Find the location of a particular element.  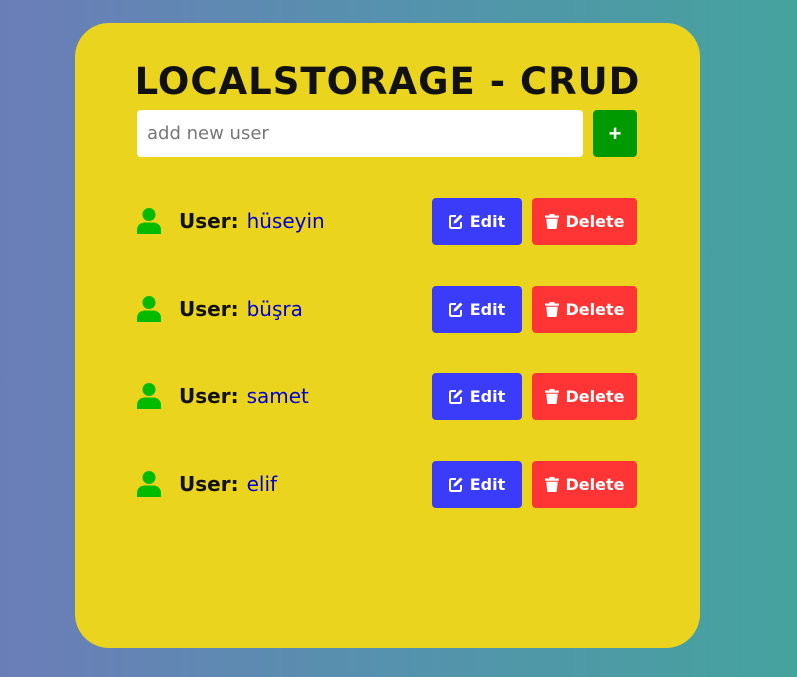

user-label: User: elif is located at coordinates (228, 484).